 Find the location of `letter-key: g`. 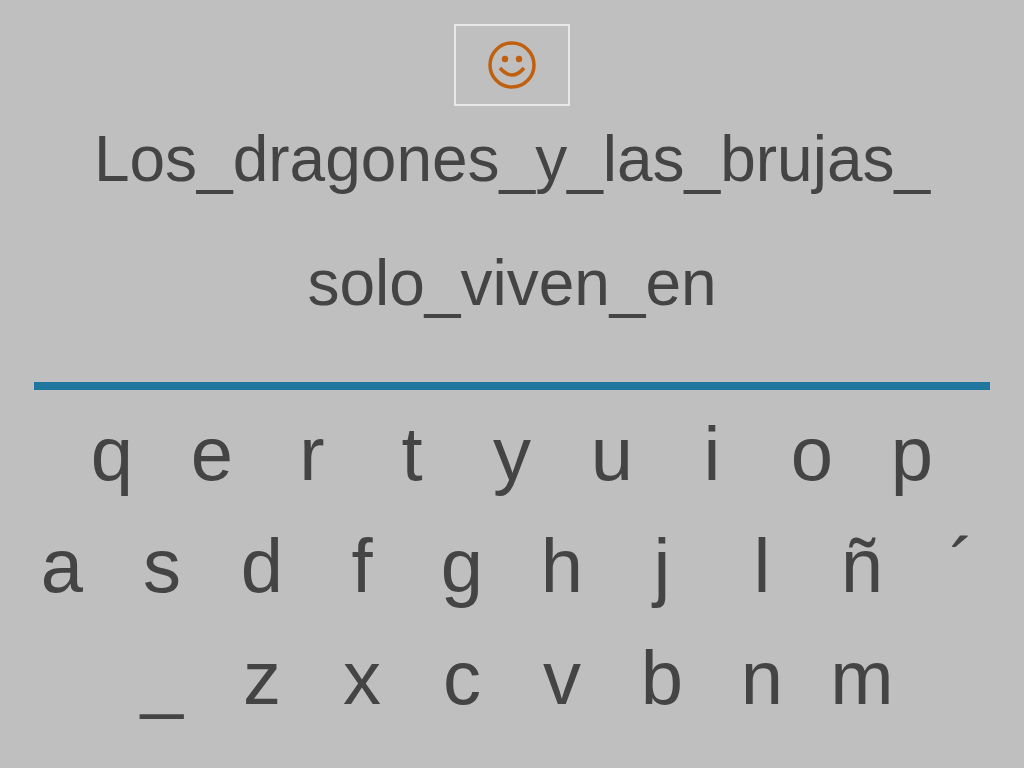

letter-key: g is located at coordinates (462, 566).